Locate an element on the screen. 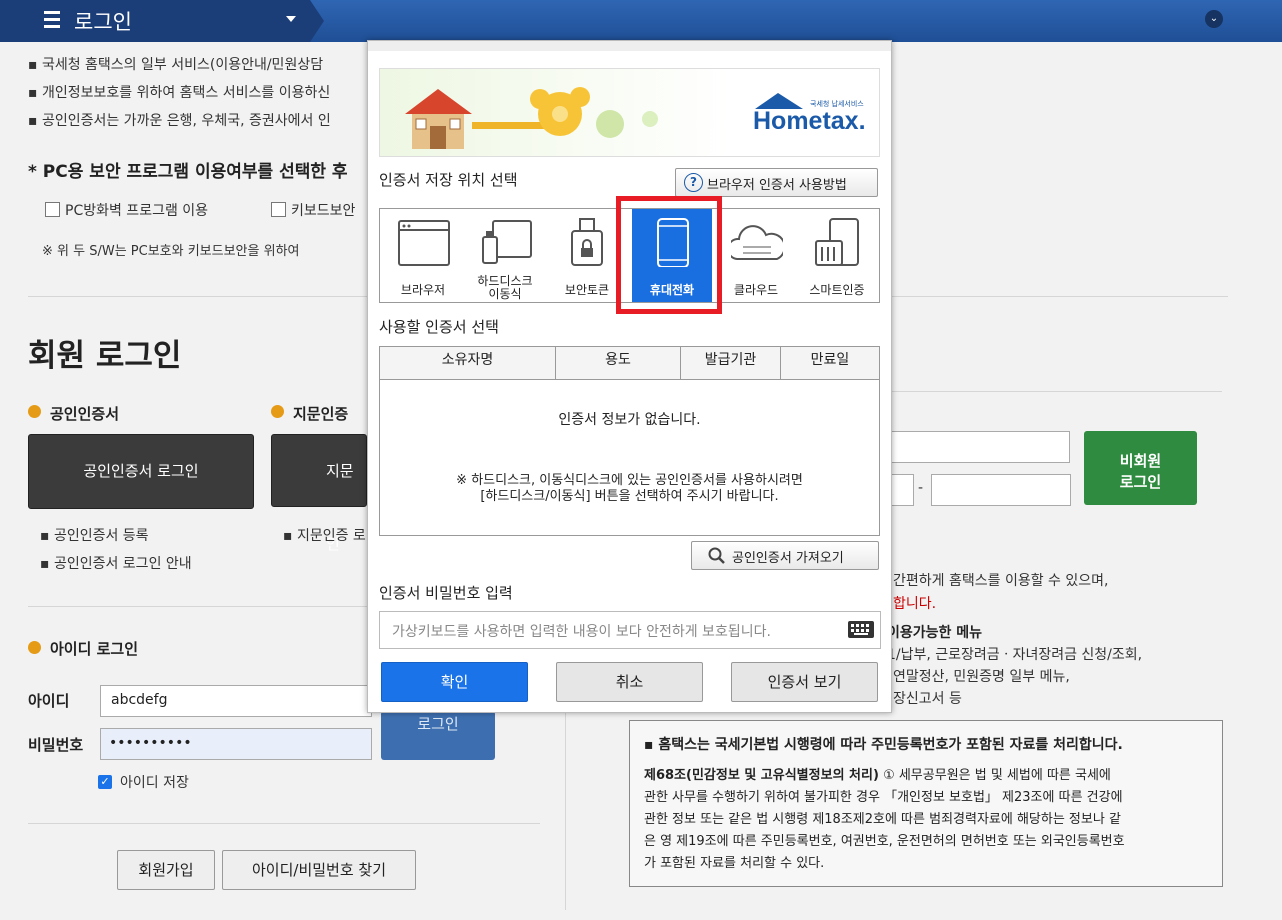 The height and width of the screenshot is (920, 1282). finger-link: ▪ 지문인증 로 is located at coordinates (324, 535).